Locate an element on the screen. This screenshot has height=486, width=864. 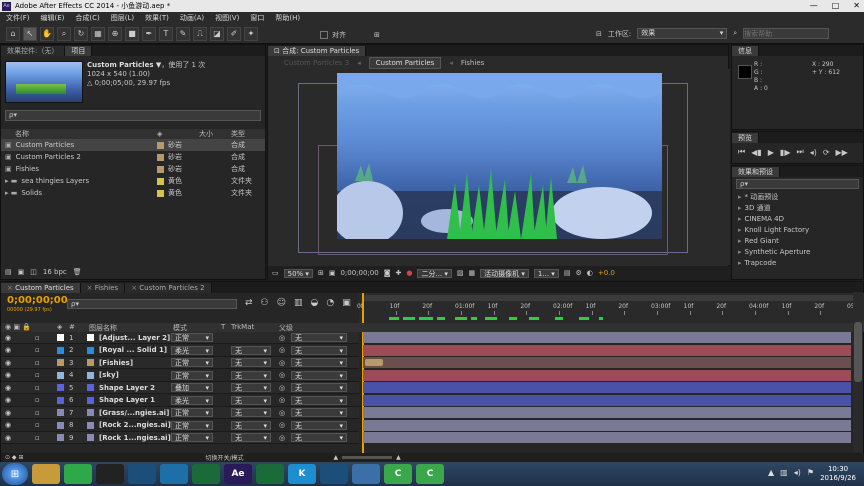
fast-preview-icon: ⚙ is located at coordinates (578, 273).